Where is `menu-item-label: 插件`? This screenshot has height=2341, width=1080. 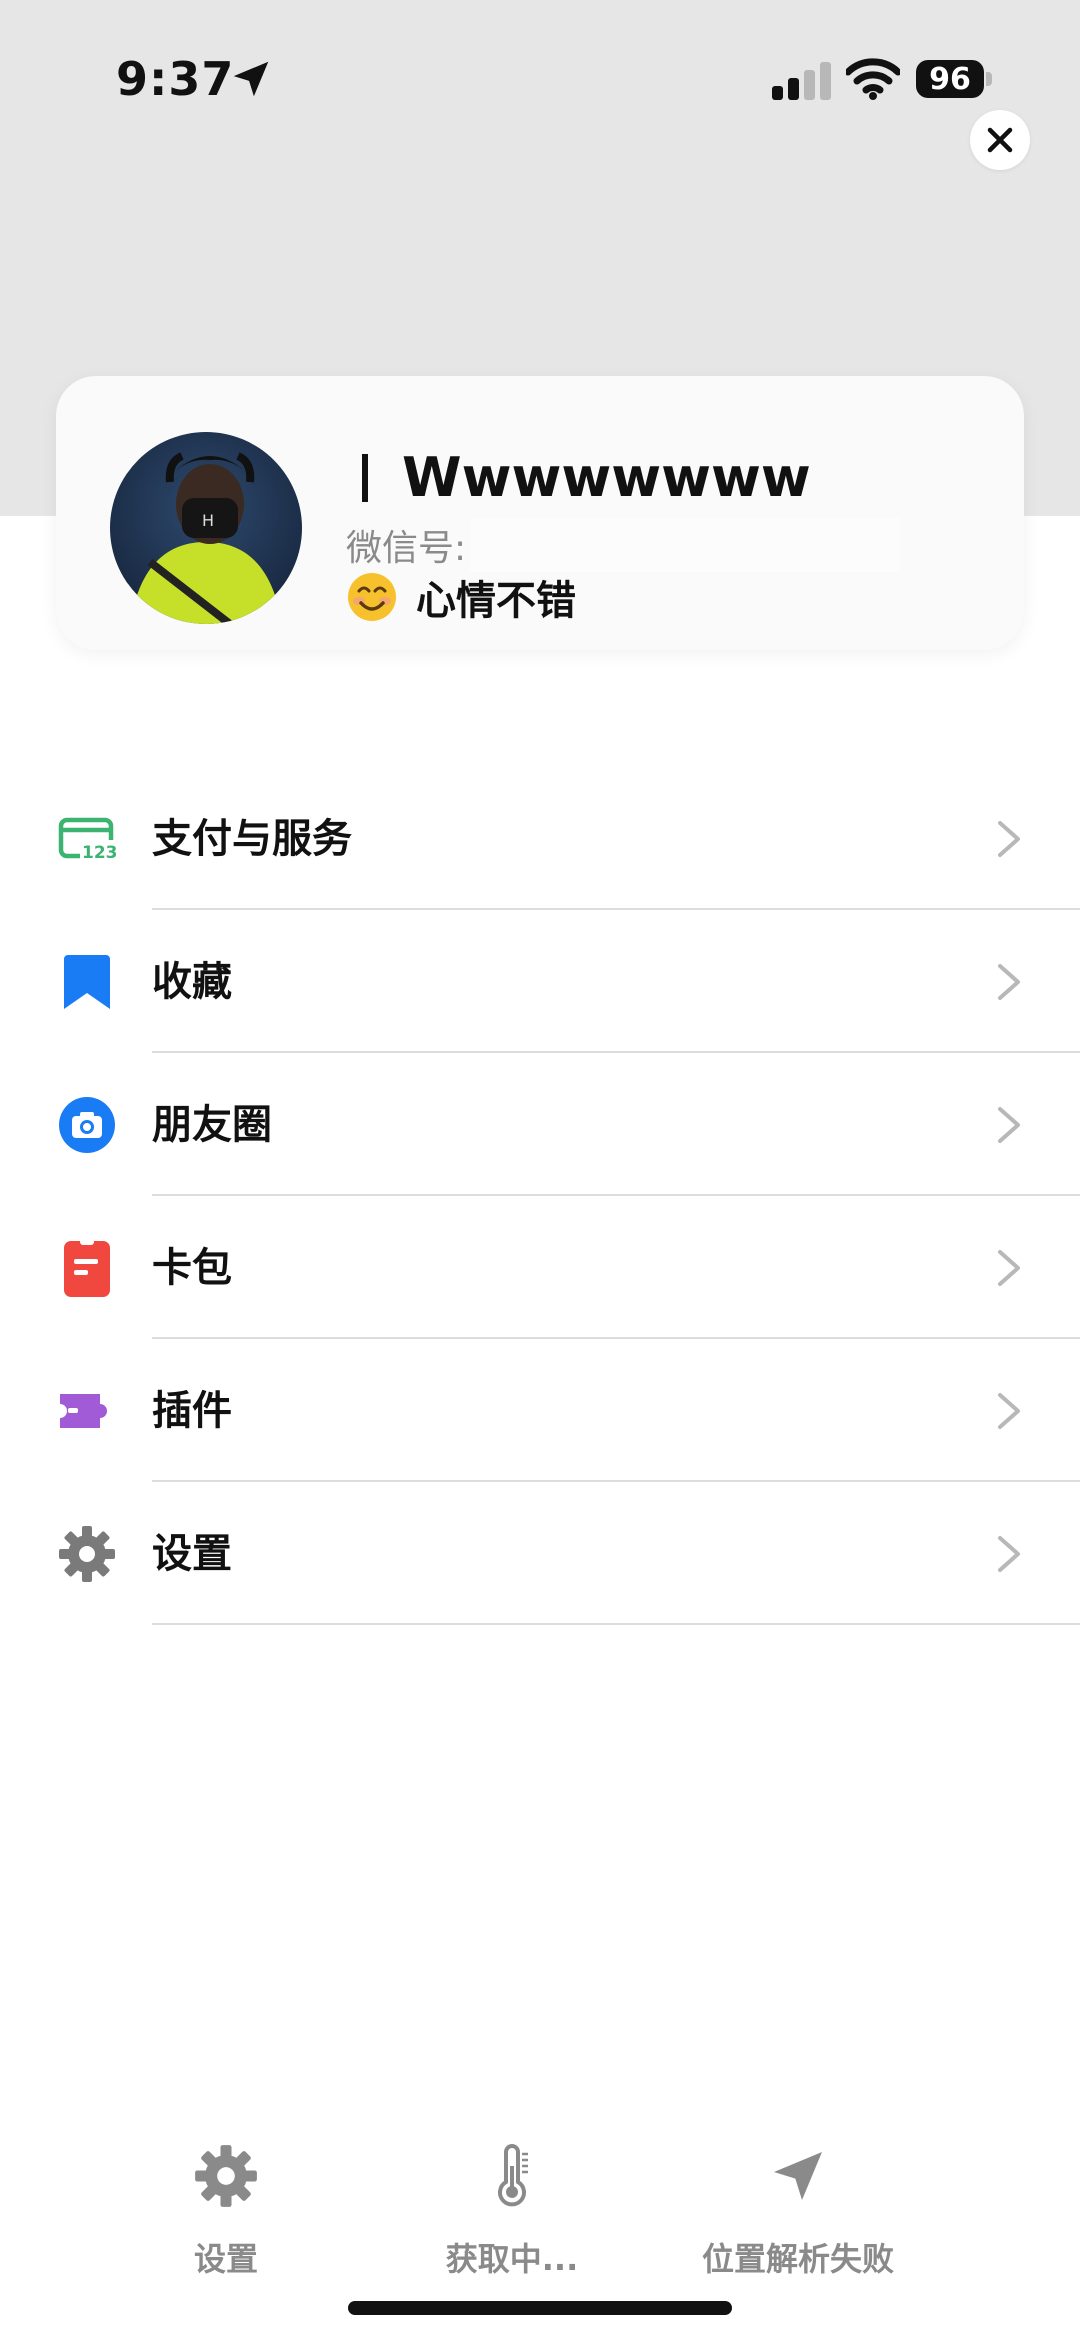
menu-item-label: 插件 is located at coordinates (192, 1411).